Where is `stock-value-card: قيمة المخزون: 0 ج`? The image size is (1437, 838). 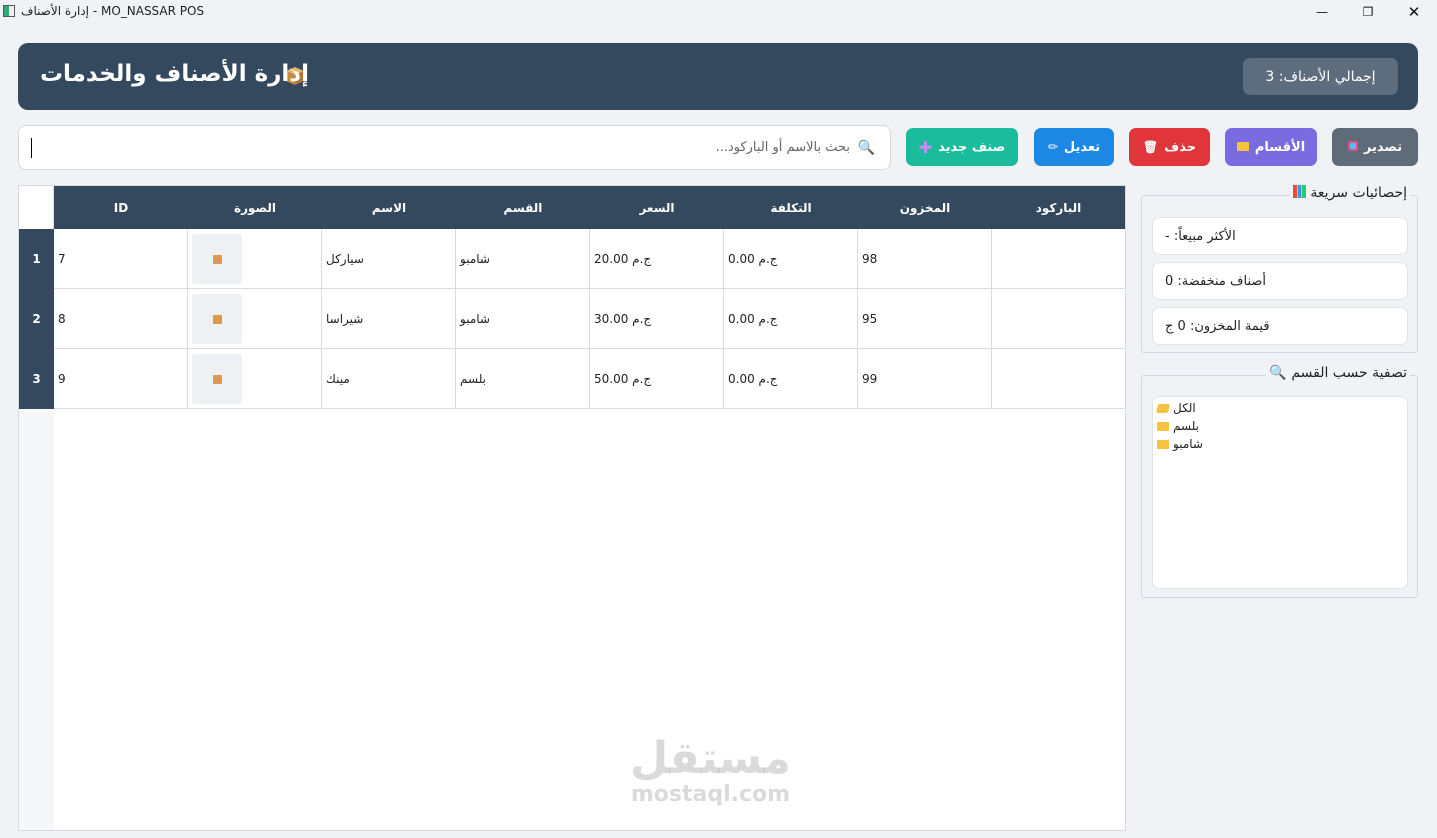 stock-value-card: قيمة المخزون: 0 ج is located at coordinates (1280, 326).